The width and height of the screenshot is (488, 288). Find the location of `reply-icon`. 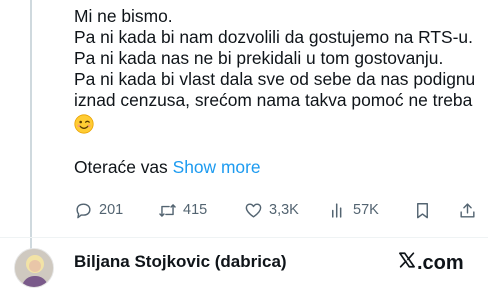

reply-icon is located at coordinates (83, 210).